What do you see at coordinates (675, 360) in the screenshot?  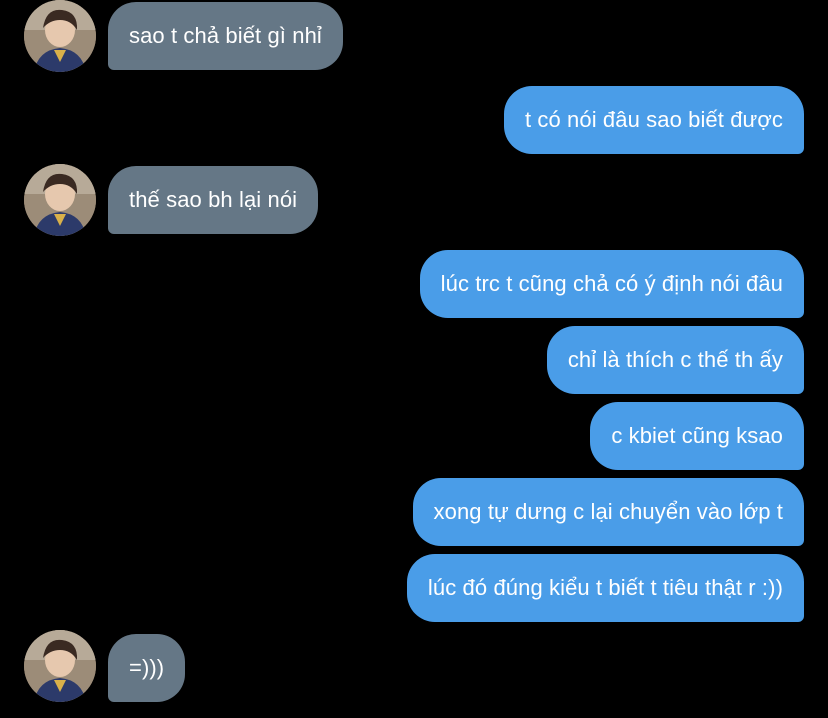 I see `message-bubble-sent: chỉ là thích c thế th ấy` at bounding box center [675, 360].